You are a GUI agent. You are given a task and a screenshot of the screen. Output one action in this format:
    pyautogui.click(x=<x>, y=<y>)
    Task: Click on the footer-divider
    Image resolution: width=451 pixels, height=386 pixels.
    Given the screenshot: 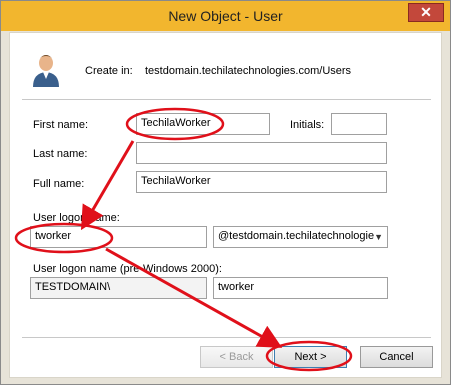 What is the action you would take?
    pyautogui.click(x=226, y=337)
    